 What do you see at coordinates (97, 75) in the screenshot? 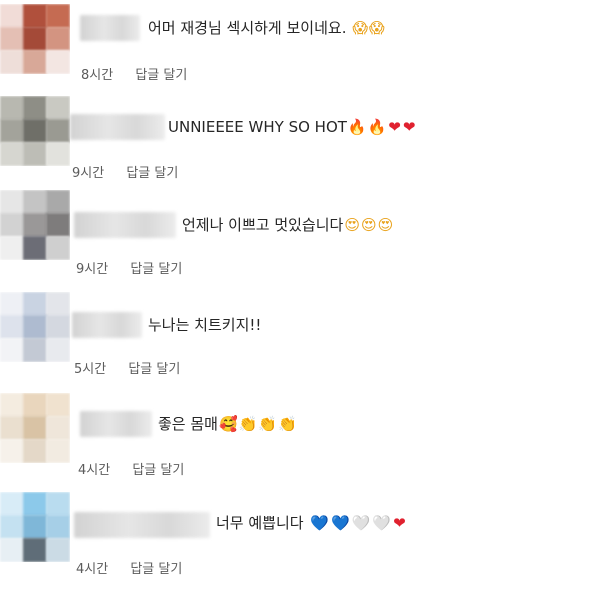
I see `comment-time: 8시간` at bounding box center [97, 75].